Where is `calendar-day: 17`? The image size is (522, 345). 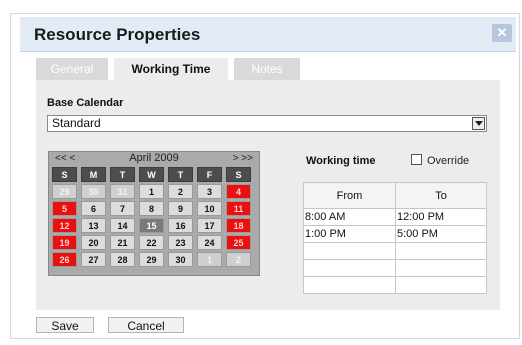 calendar-day: 17 is located at coordinates (209, 225).